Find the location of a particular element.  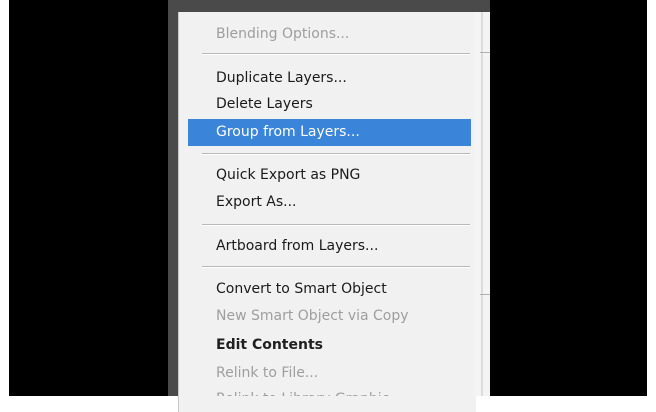

menu-item-convert-to-smart-object: Convert to Smart Object is located at coordinates (336, 289).